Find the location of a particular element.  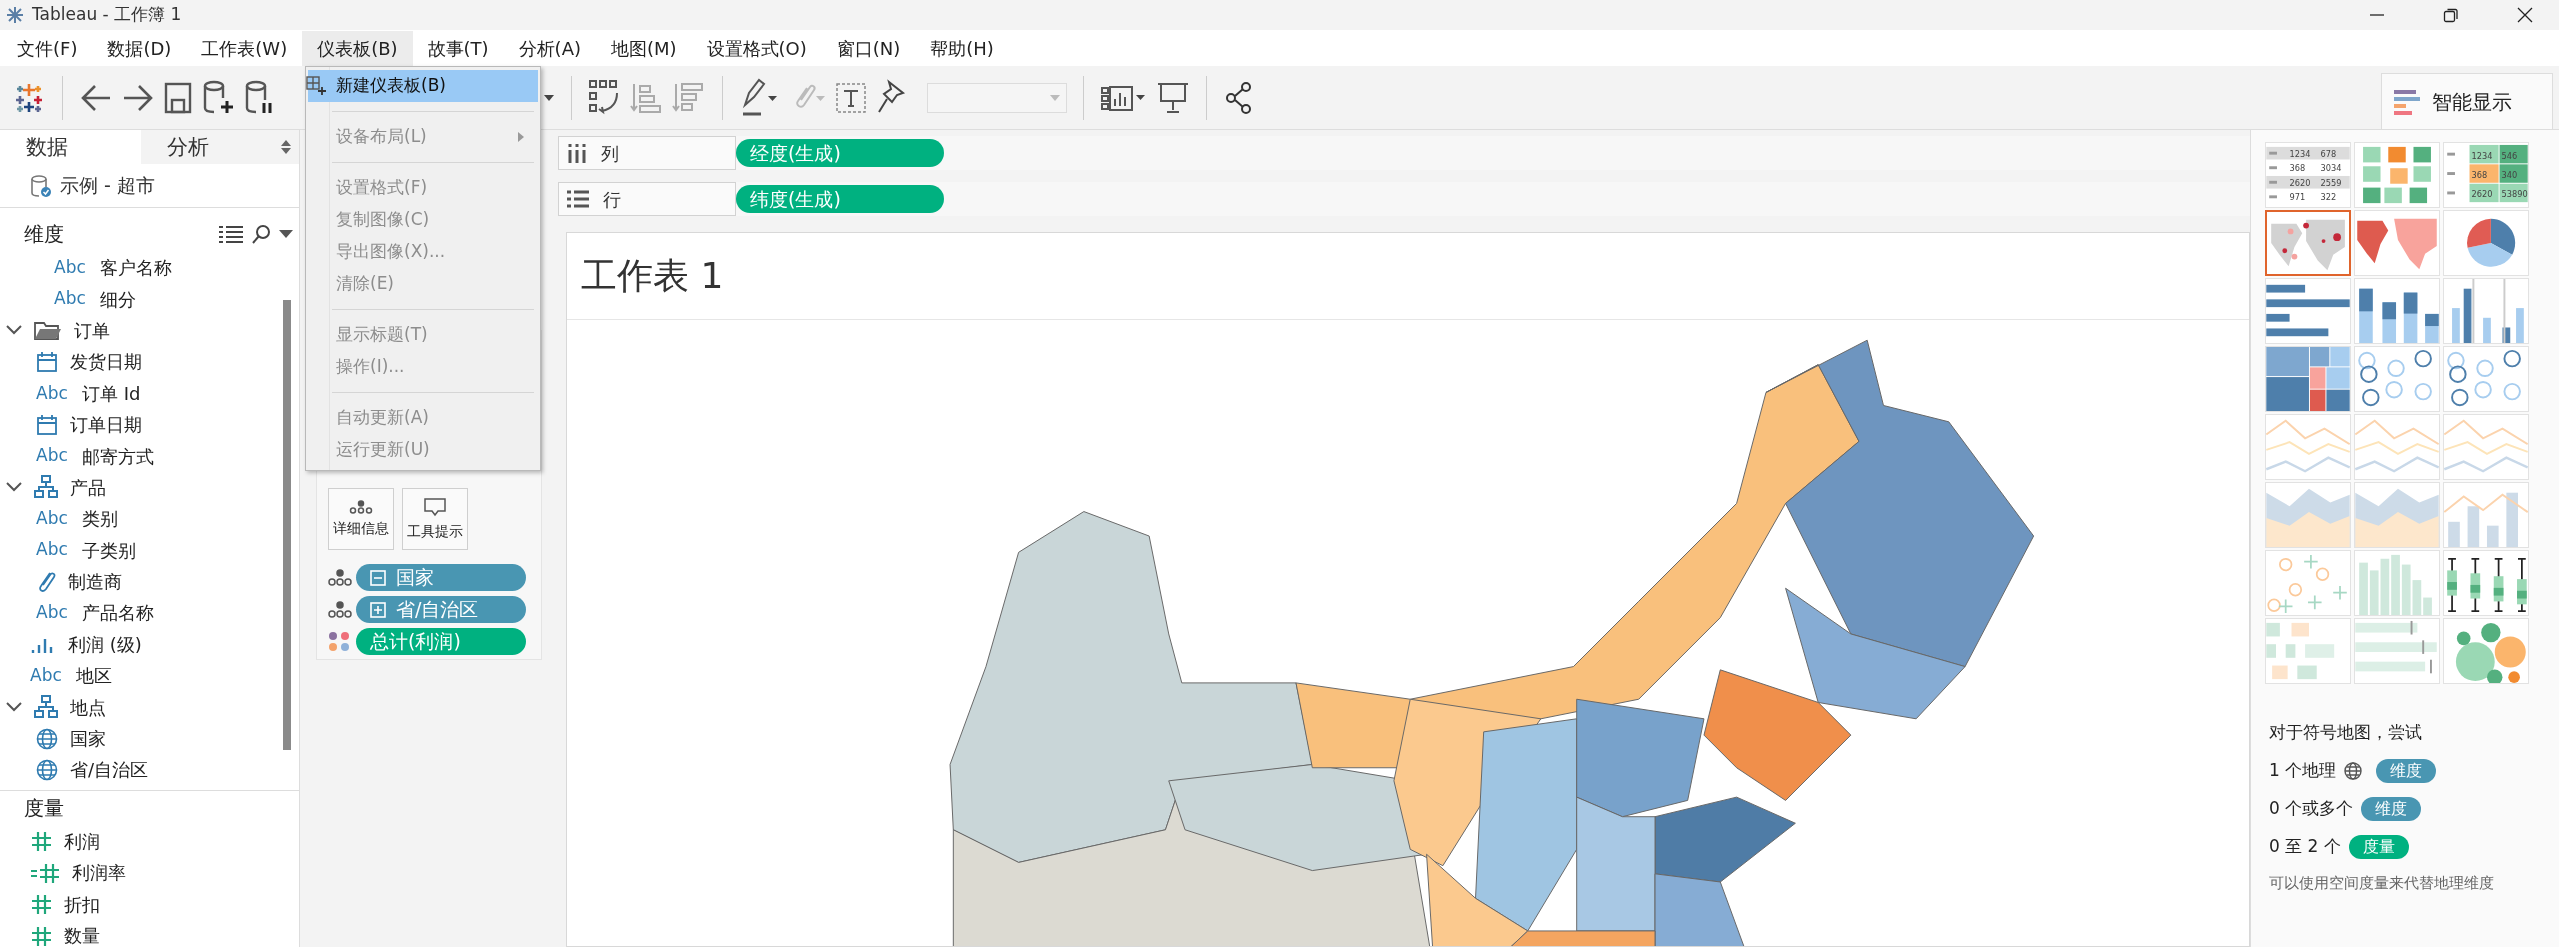

data-source-name: 示例 - 超市 is located at coordinates (107, 185).